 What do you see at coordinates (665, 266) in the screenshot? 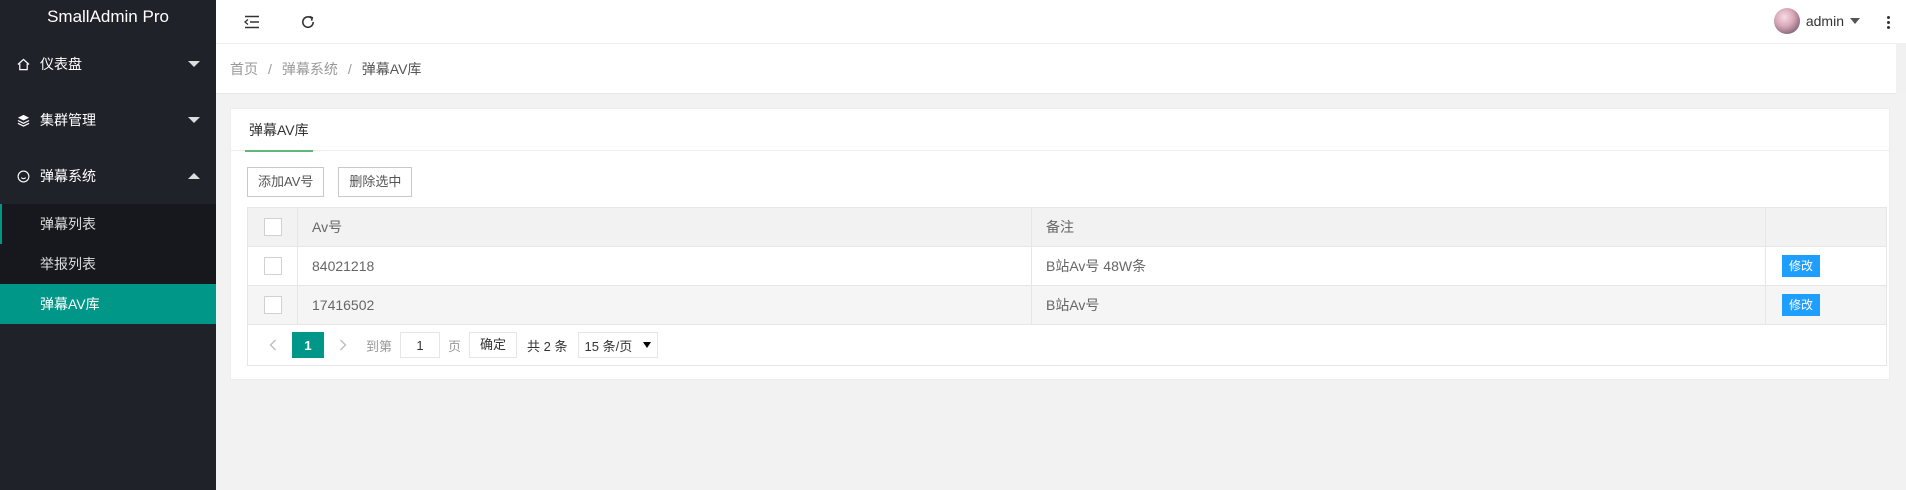
I see `cell-av: 84021218` at bounding box center [665, 266].